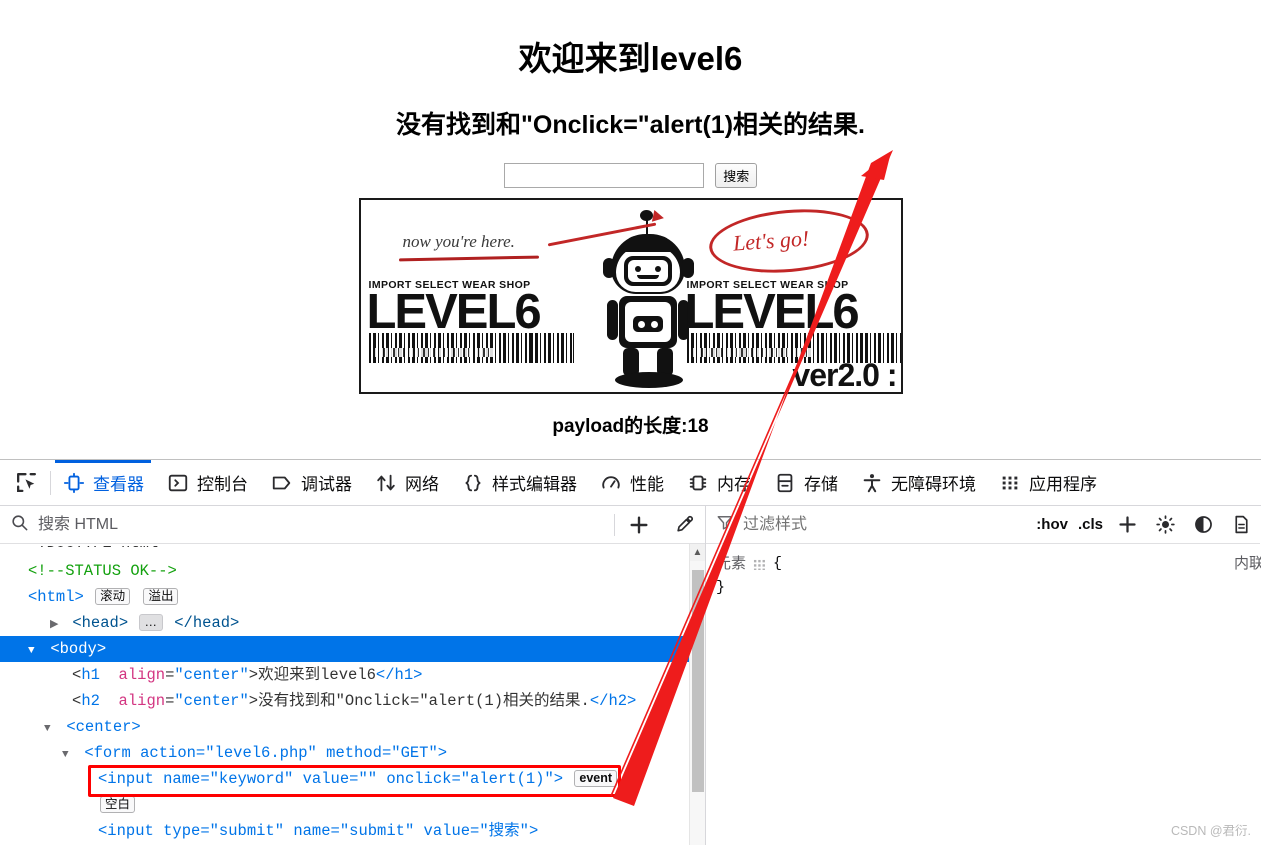  Describe the element at coordinates (886, 524) in the screenshot. I see `styles-filter-input` at that location.